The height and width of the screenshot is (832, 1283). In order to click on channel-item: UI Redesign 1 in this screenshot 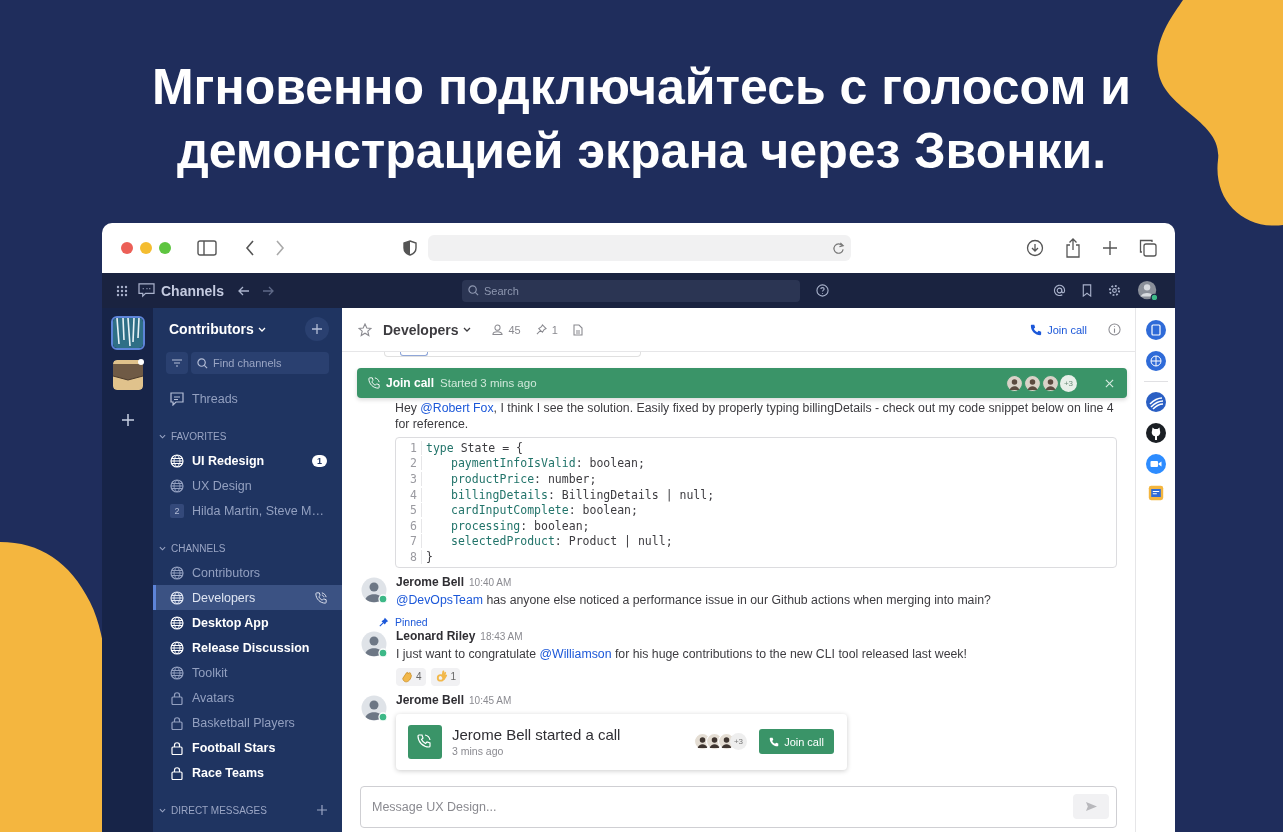, I will do `click(247, 460)`.